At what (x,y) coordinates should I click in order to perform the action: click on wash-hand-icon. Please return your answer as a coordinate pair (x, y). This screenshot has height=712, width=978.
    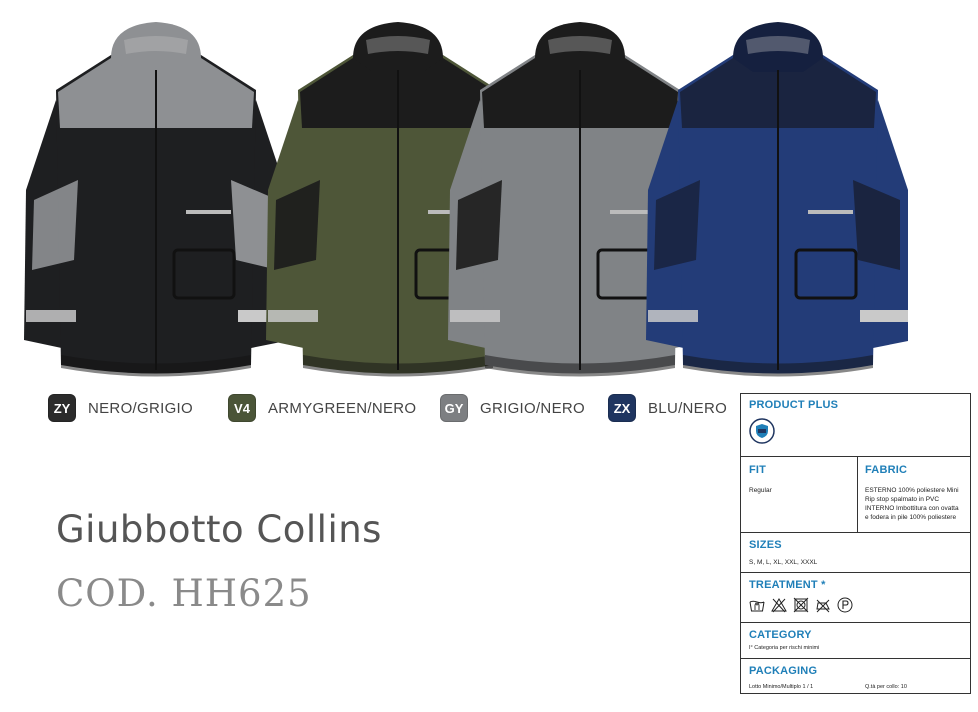
    Looking at the image, I should click on (757, 606).